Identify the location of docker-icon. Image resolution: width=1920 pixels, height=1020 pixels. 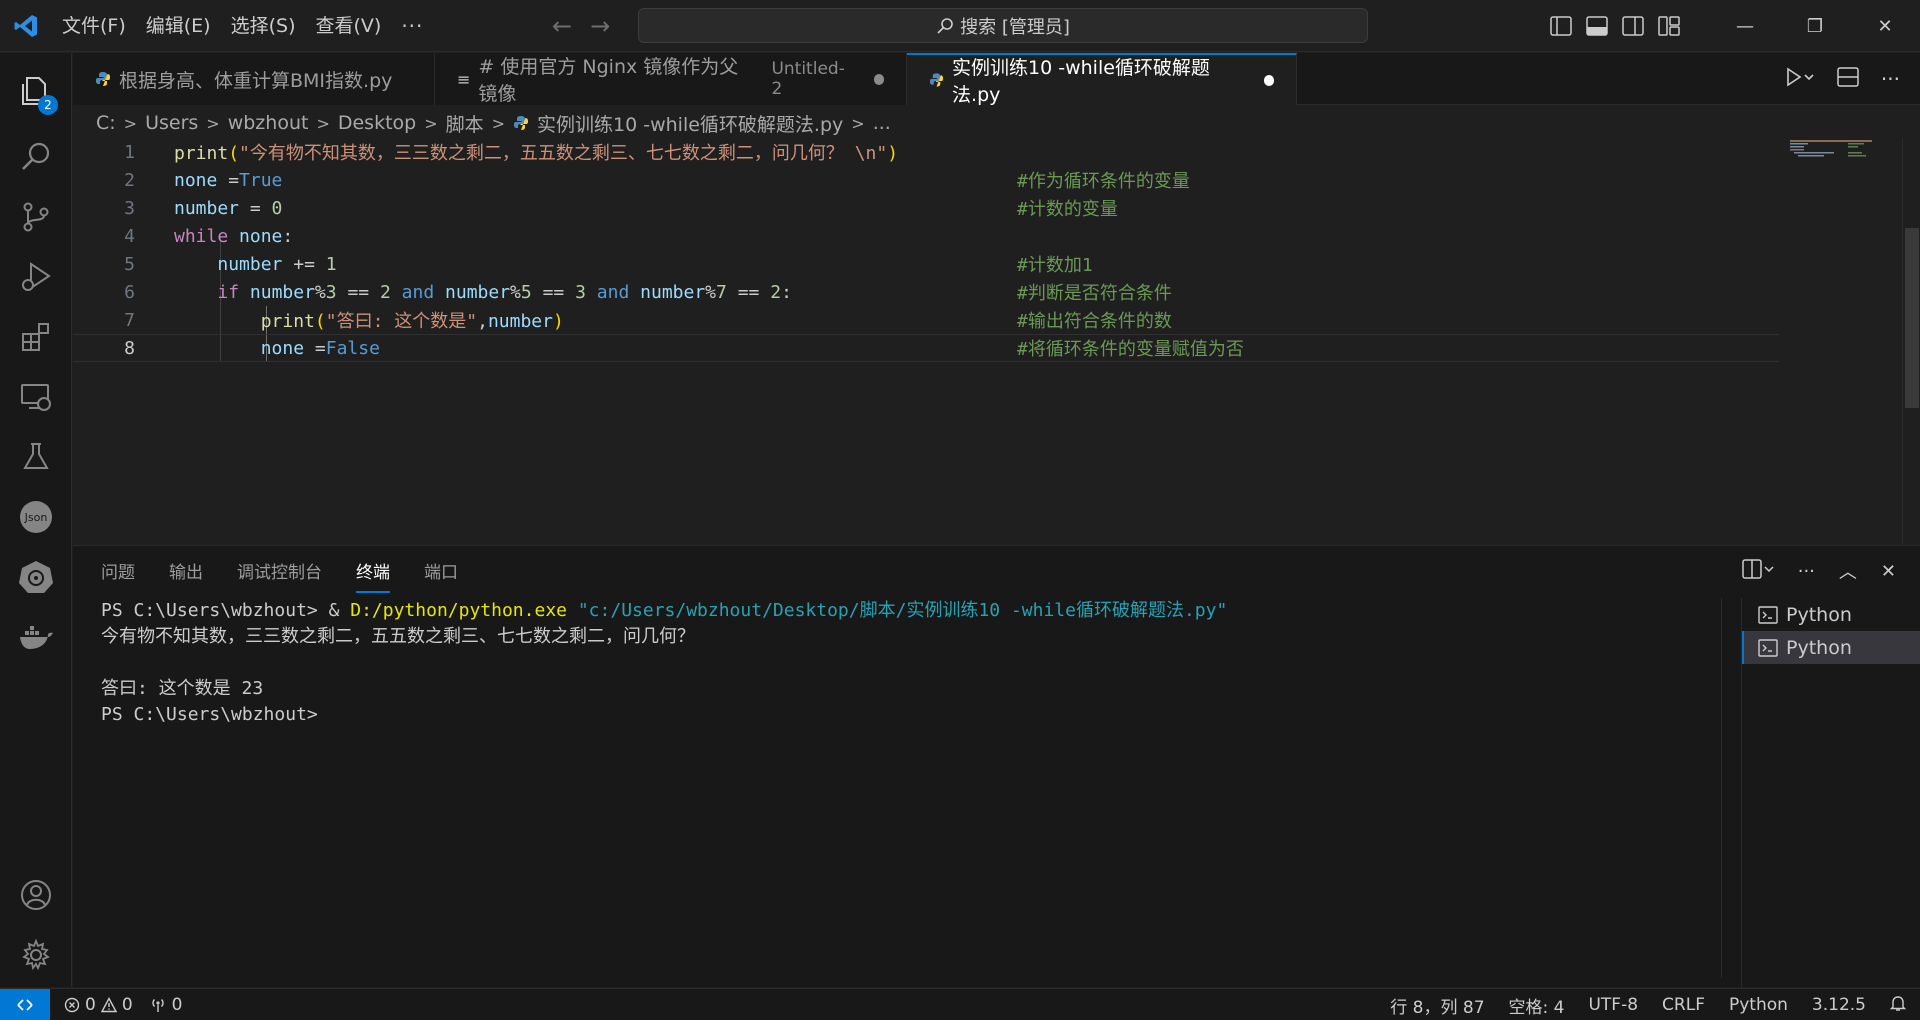
(36, 637).